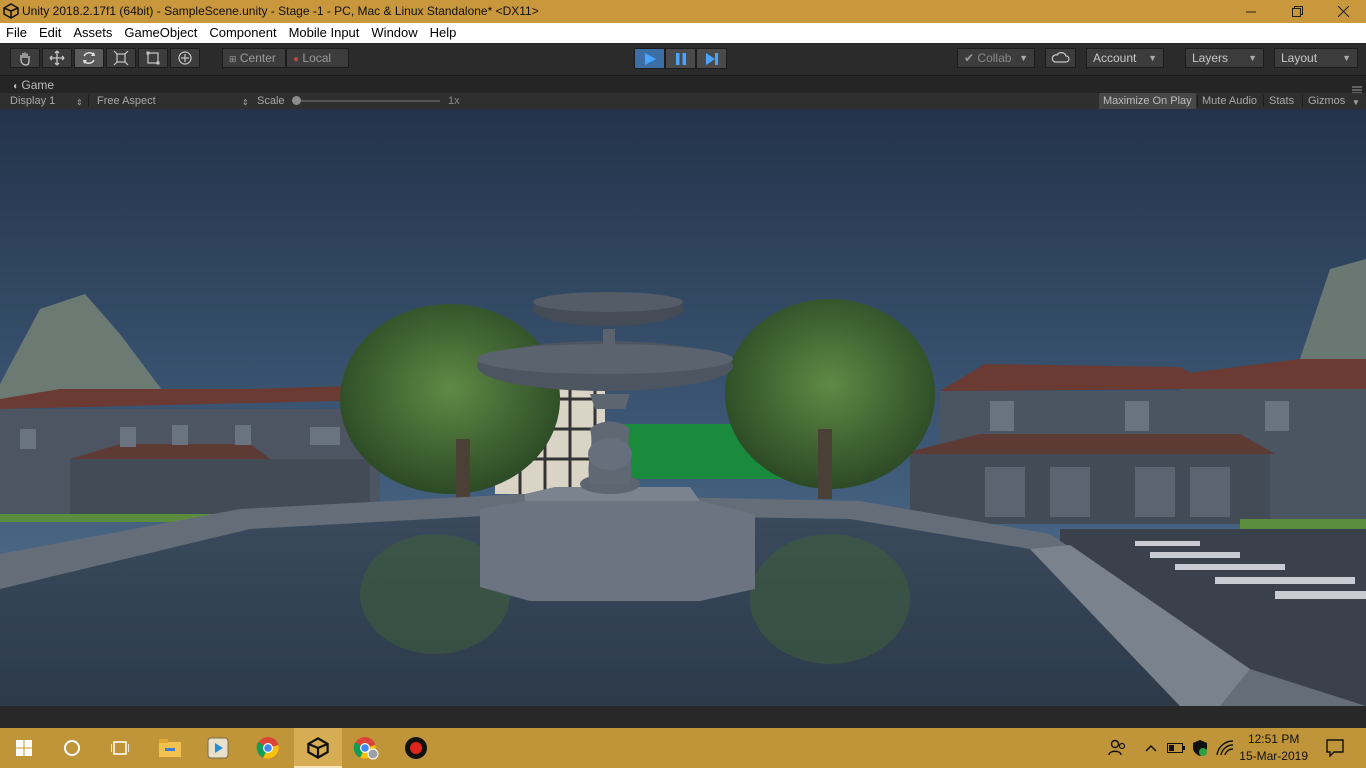  I want to click on chrome-profile-button, so click(366, 748).